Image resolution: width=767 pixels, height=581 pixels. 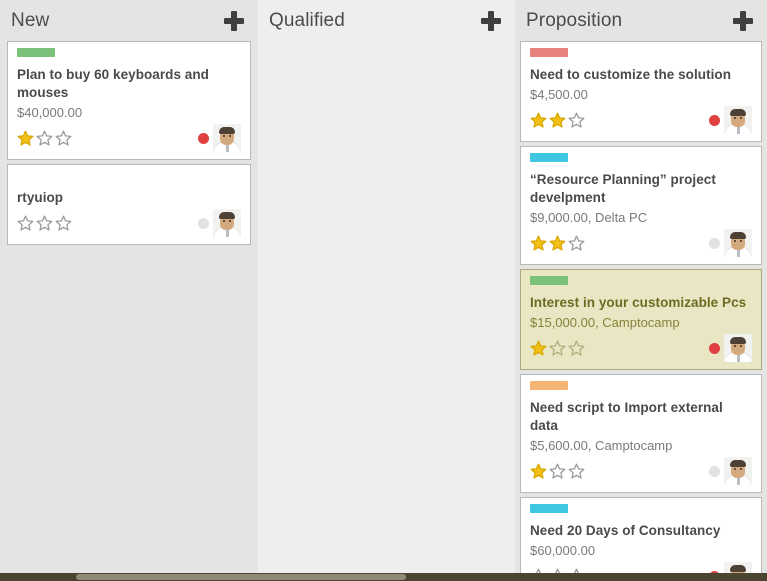 I want to click on card-title: Need 20 Days of Consultancy, so click(x=625, y=530).